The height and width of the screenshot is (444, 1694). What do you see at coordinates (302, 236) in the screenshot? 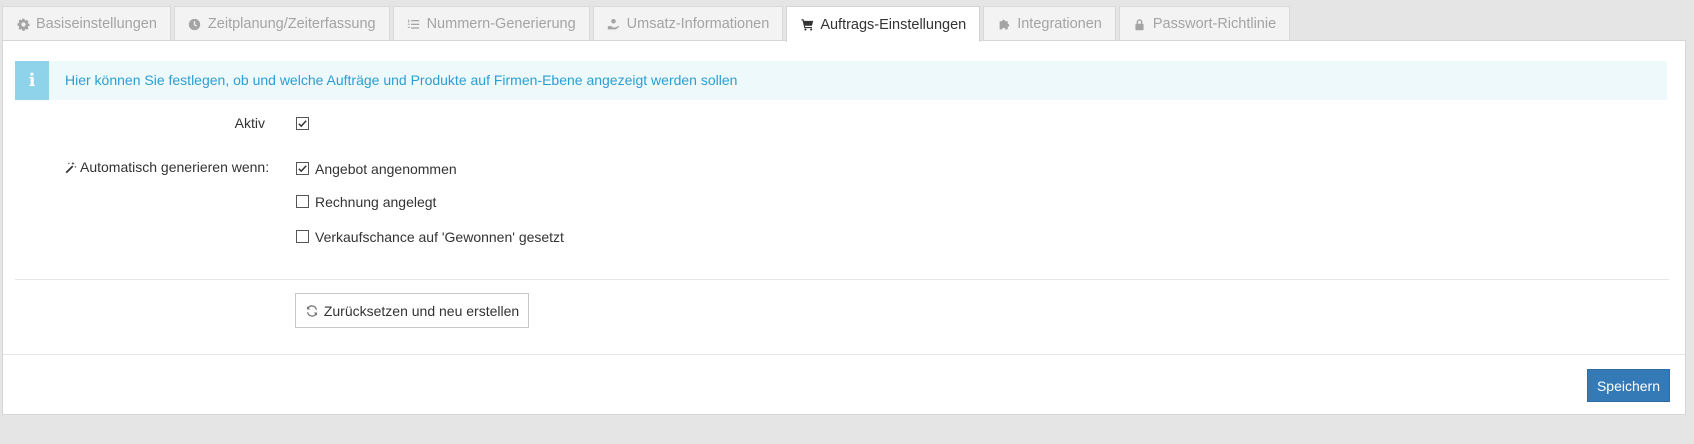
I see `option-verkaufschance-checkbox` at bounding box center [302, 236].